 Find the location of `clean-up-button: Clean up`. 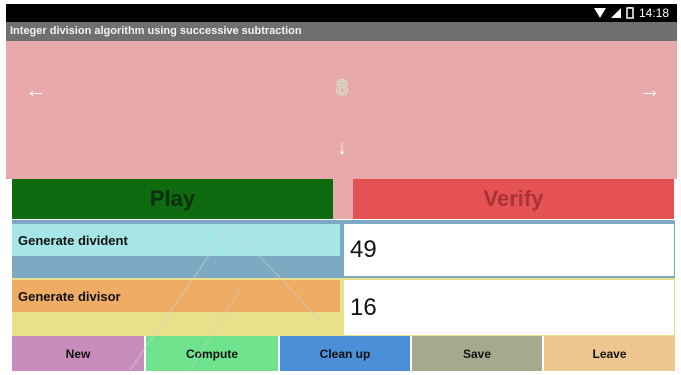

clean-up-button: Clean up is located at coordinates (345, 353).